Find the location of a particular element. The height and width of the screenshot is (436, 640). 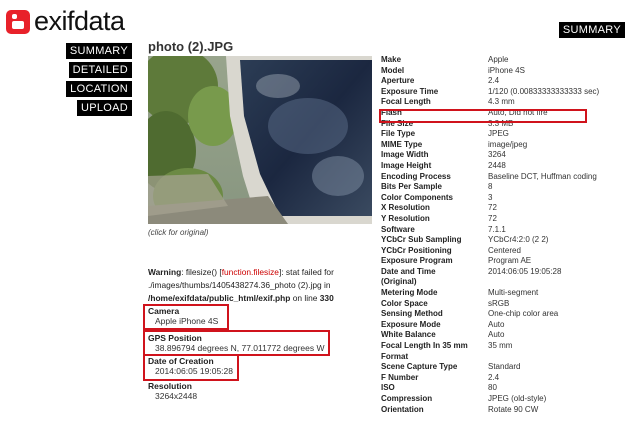

exif-key: F Number is located at coordinates (400, 377).